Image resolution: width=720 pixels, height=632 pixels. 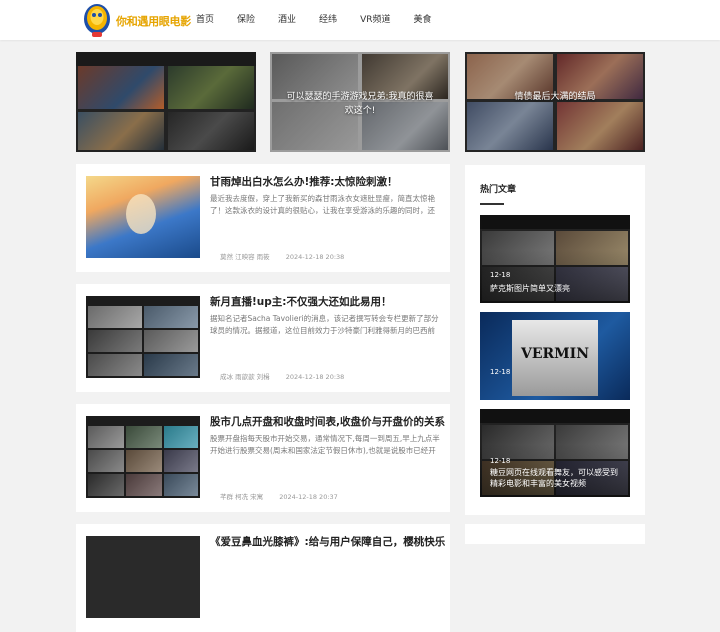 What do you see at coordinates (205, 20) in the screenshot?
I see `nav-item-home: 首页` at bounding box center [205, 20].